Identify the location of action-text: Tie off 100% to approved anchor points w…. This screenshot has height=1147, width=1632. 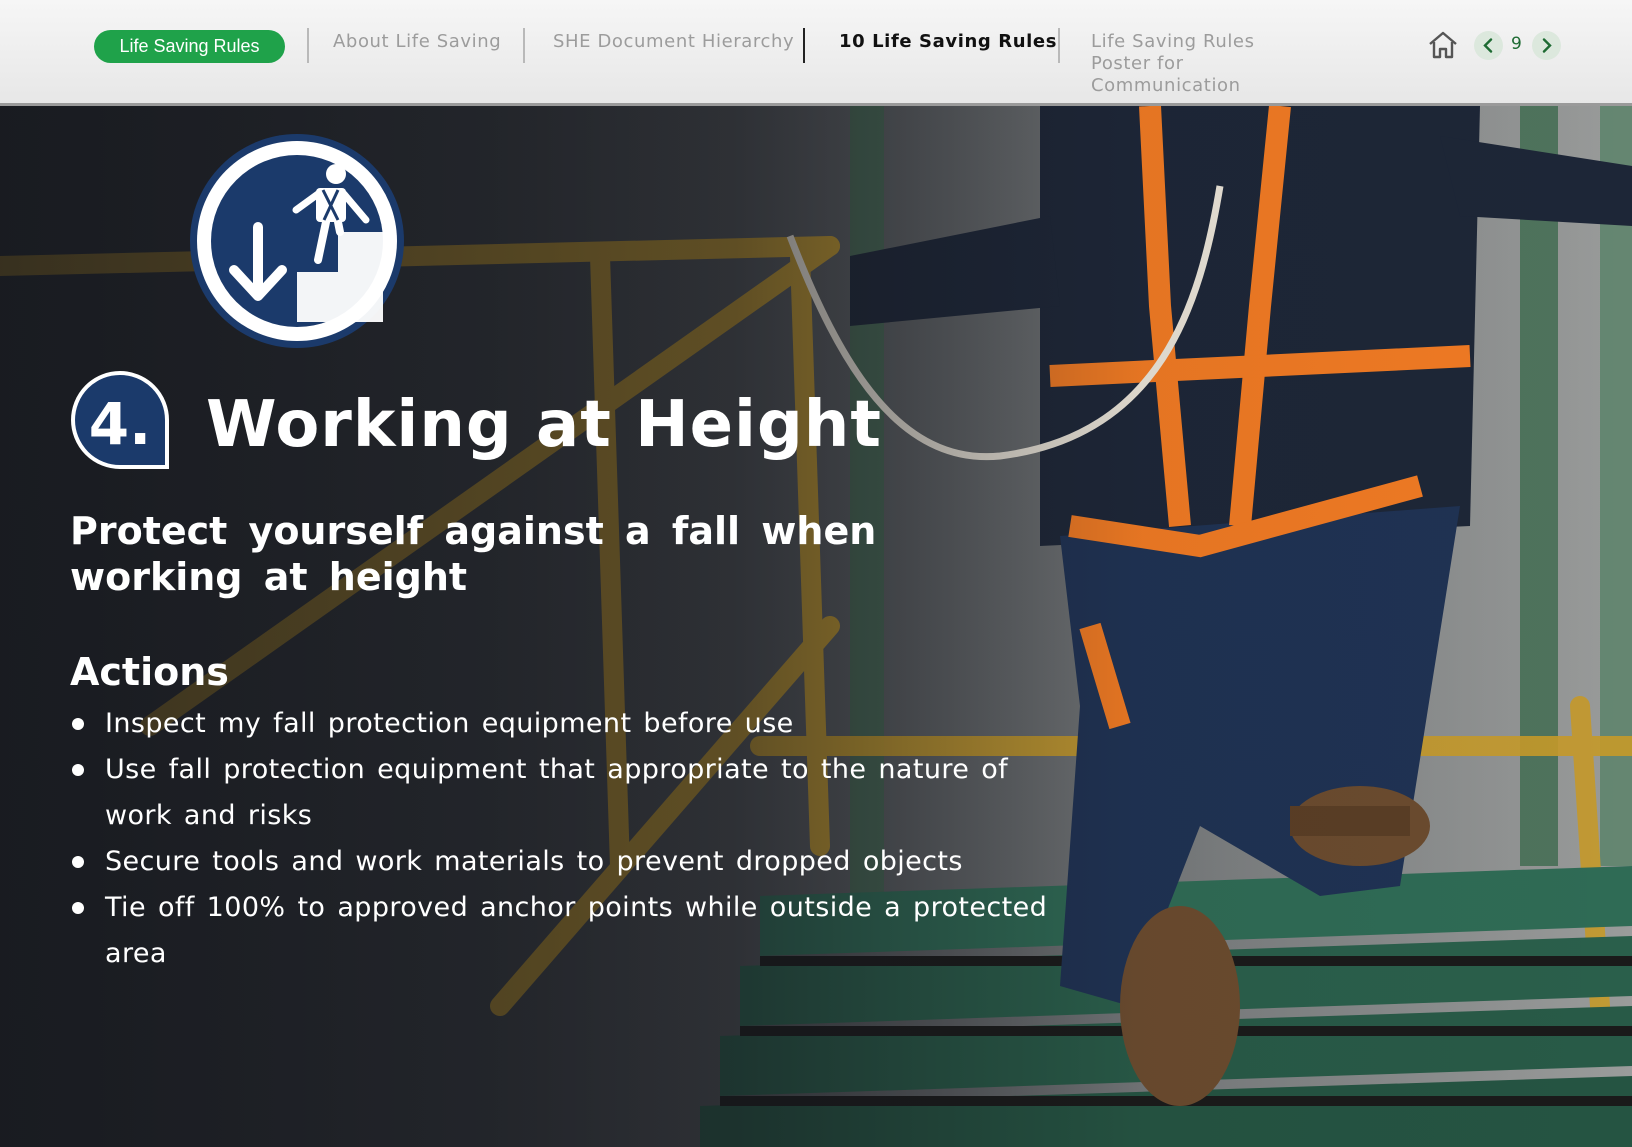
(576, 930).